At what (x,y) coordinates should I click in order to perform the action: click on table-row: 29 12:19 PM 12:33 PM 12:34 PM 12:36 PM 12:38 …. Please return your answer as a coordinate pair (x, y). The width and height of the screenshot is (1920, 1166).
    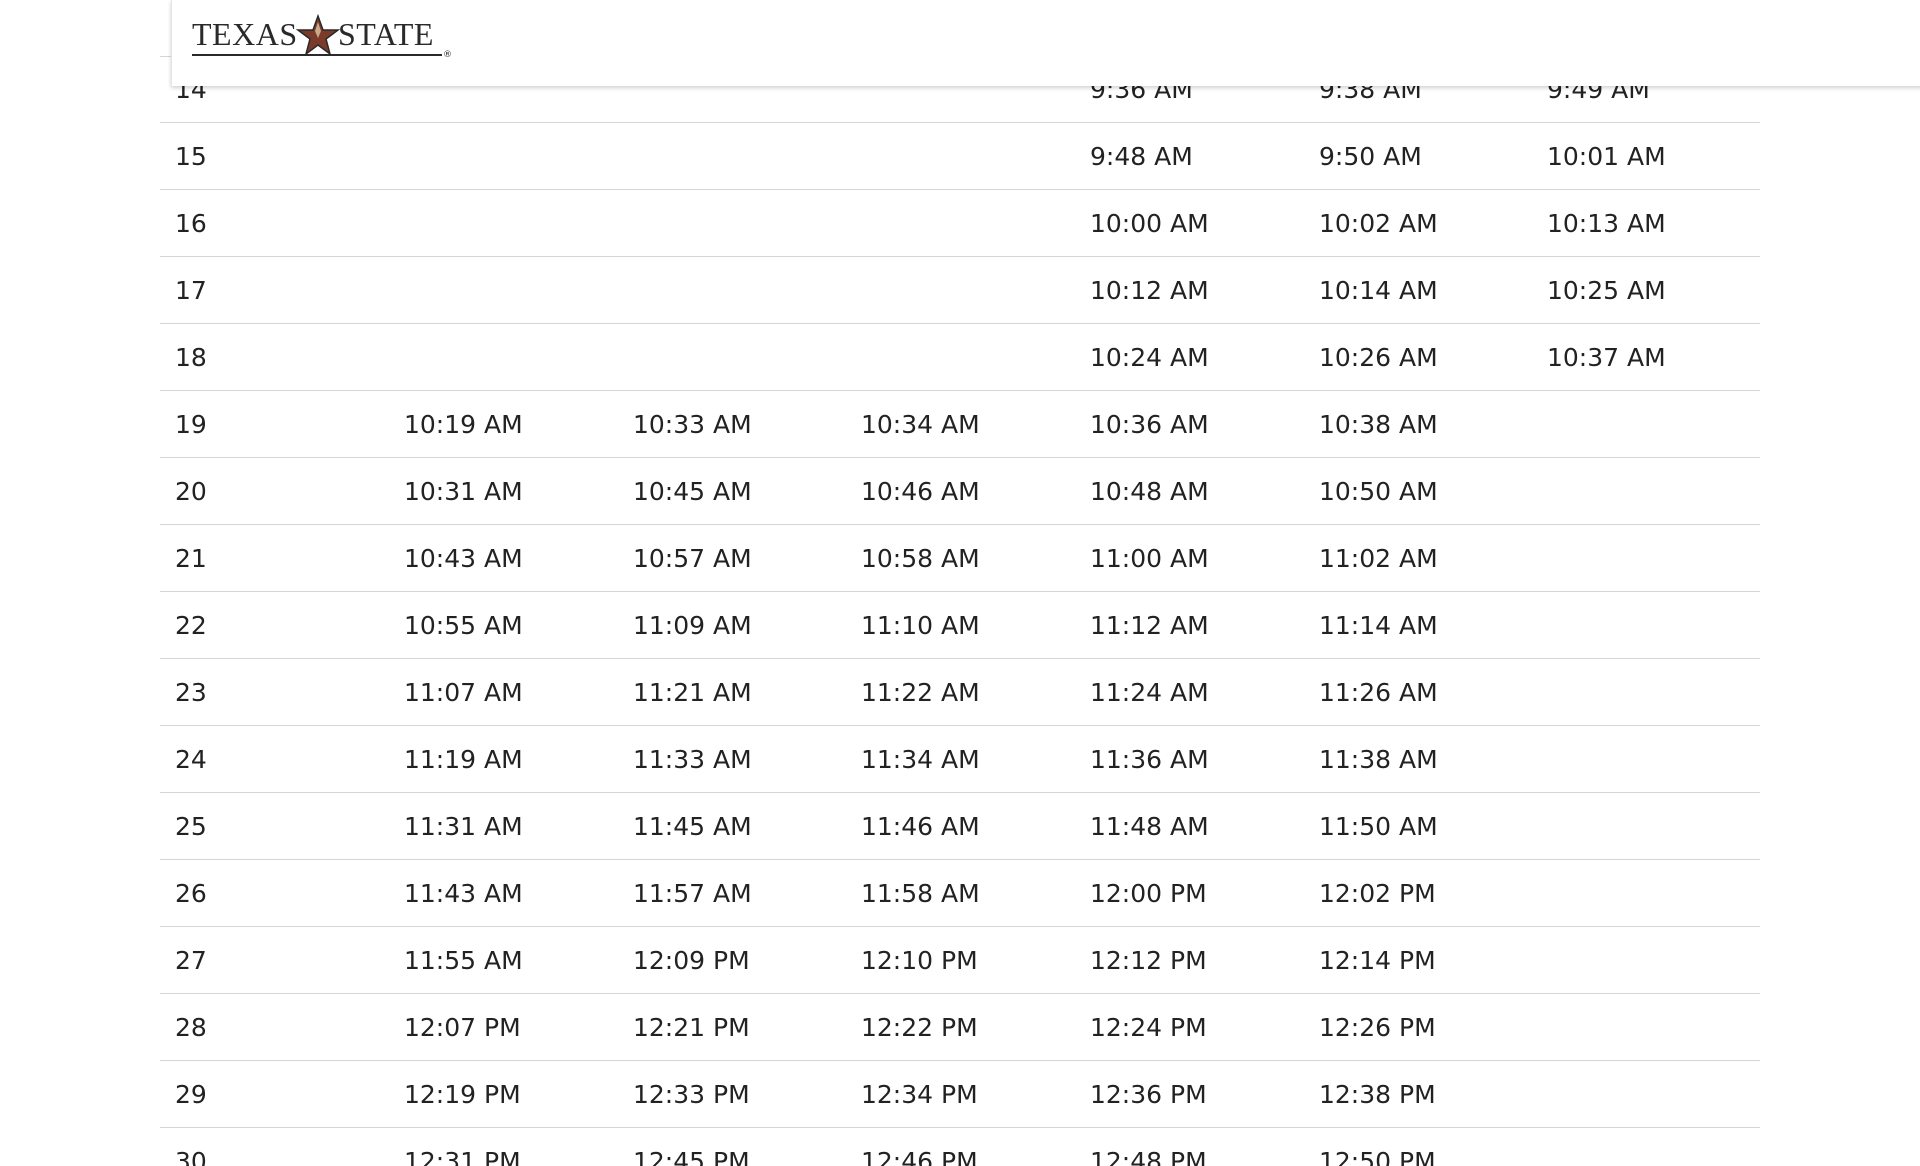
    Looking at the image, I should click on (960, 1094).